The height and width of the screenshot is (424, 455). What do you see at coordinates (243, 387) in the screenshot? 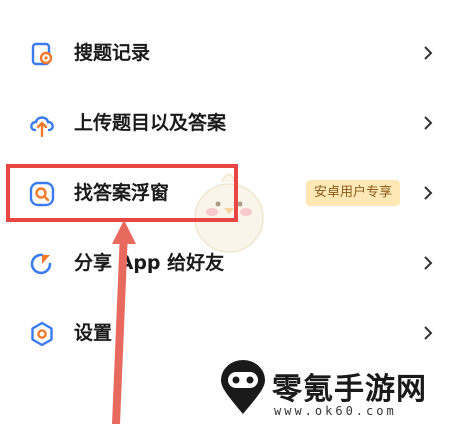
I see `gamepad-pin-logo` at bounding box center [243, 387].